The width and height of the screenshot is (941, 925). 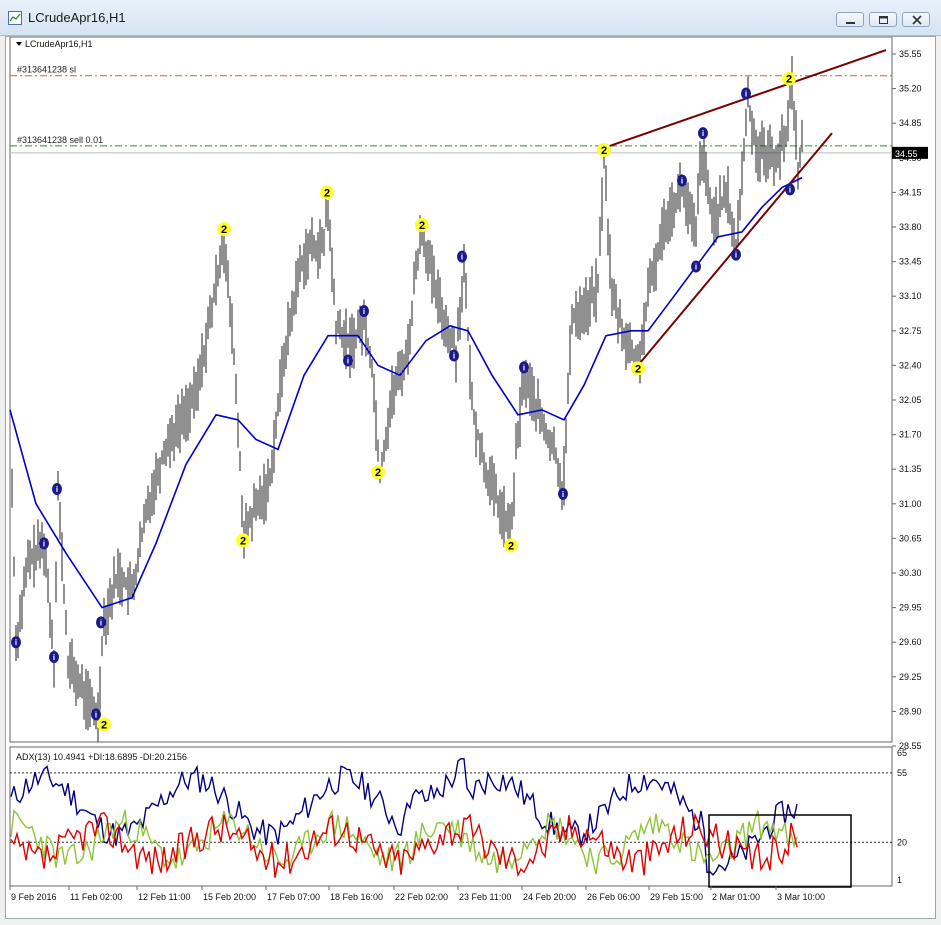 What do you see at coordinates (910, 538) in the screenshot?
I see `price-axis-label: 30.65` at bounding box center [910, 538].